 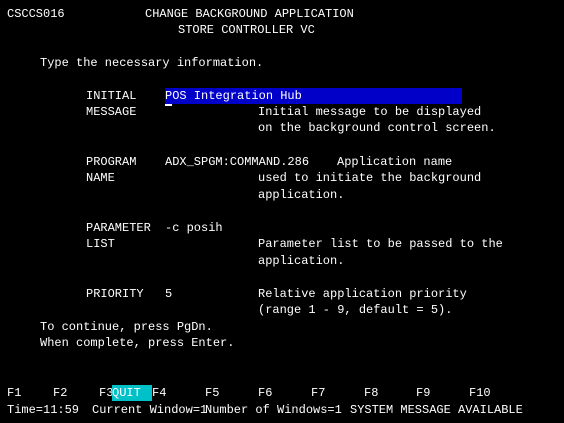 I want to click on status-current-window: Current Window=1, so click(x=150, y=410).